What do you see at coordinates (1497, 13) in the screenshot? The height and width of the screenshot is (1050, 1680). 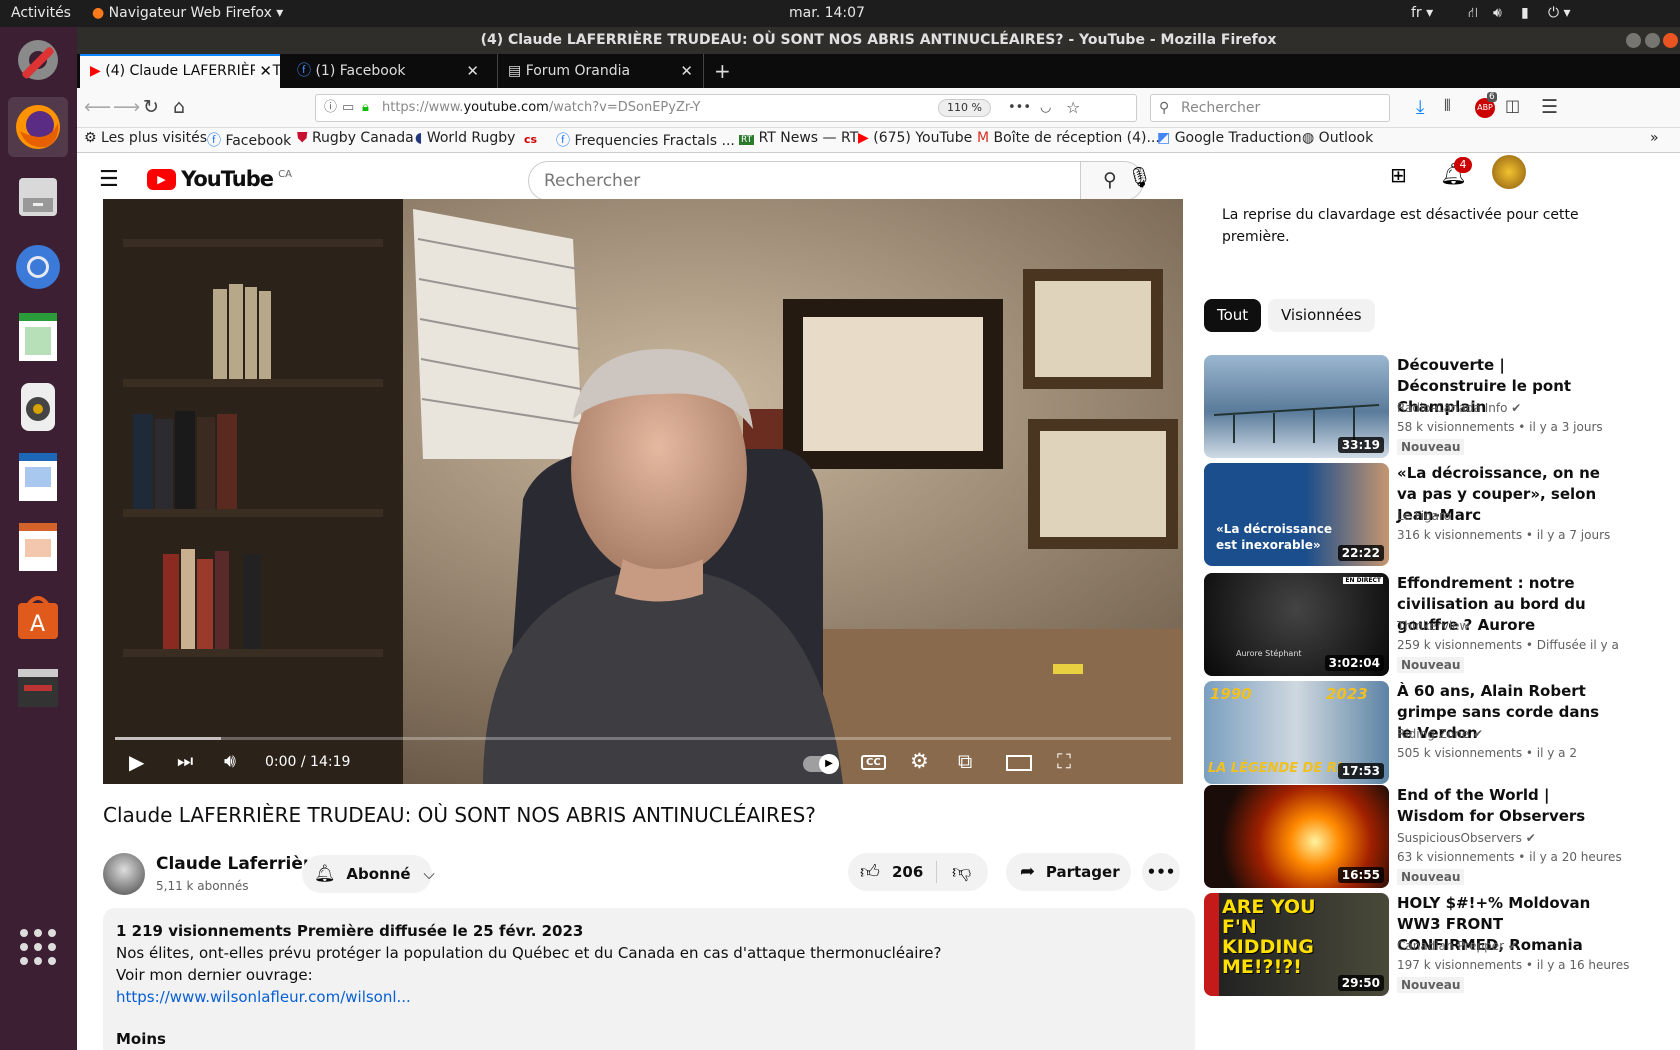 I see `volume-icon: 🔊︎` at bounding box center [1497, 13].